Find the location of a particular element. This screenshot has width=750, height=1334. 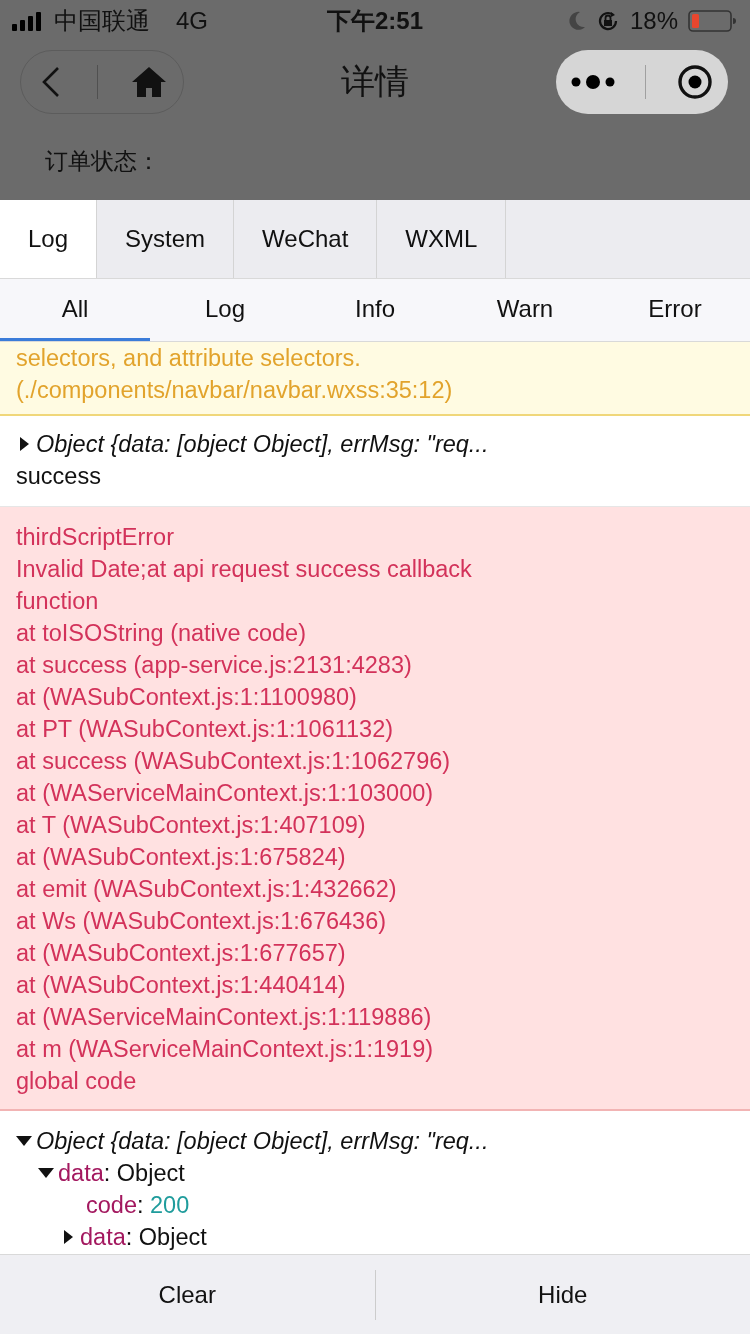

filter-tab: Error is located at coordinates (675, 310).